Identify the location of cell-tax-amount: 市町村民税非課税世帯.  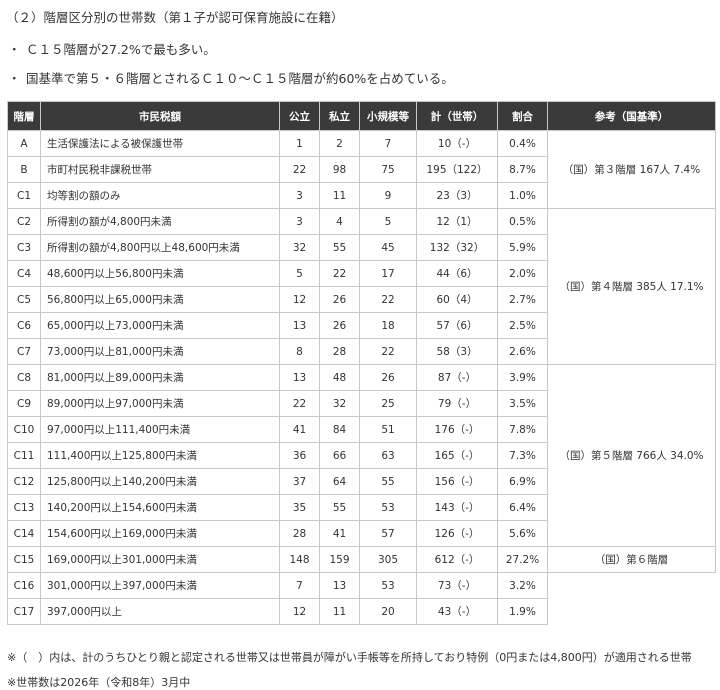
(160, 169).